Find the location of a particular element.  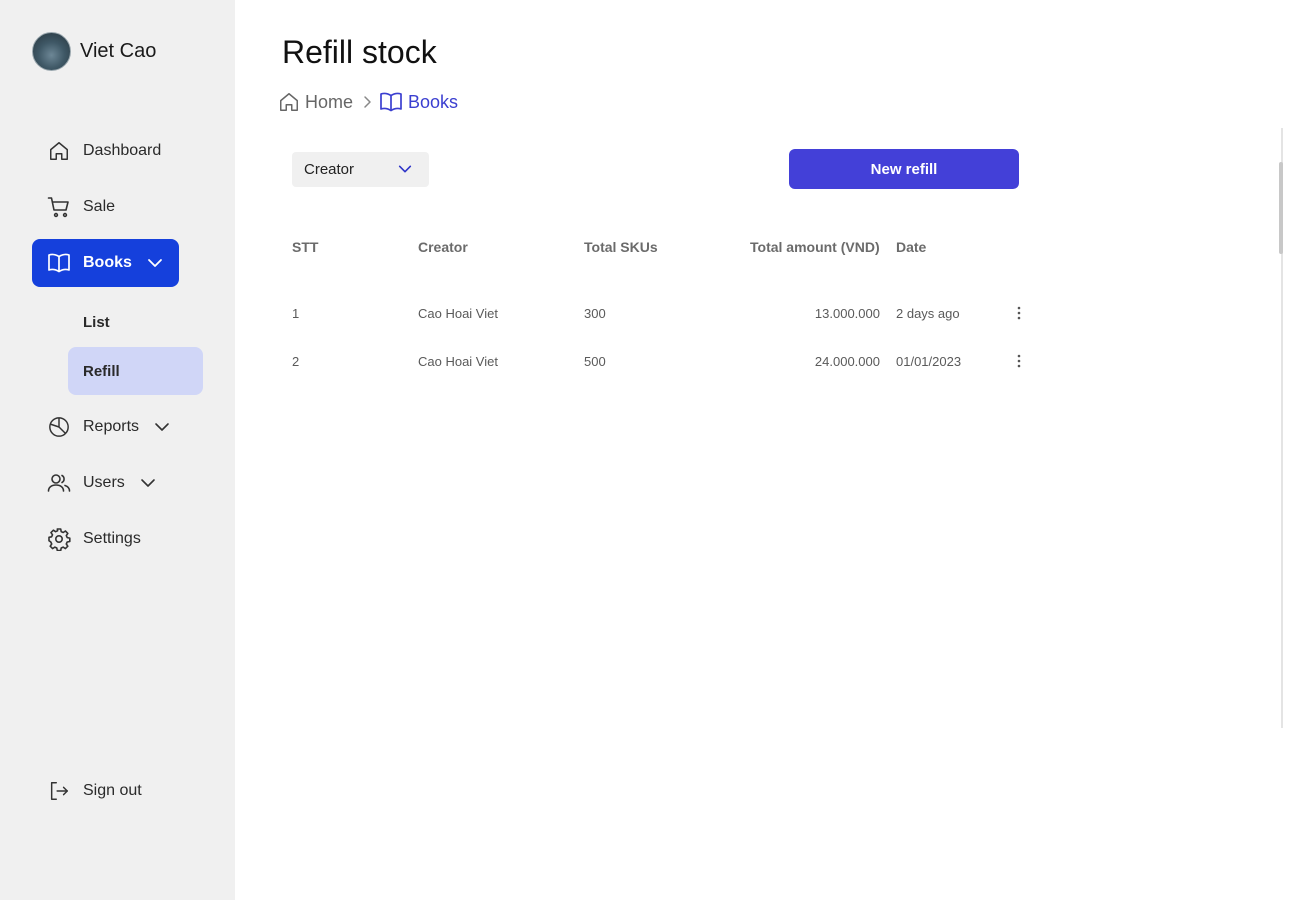

breadcrumb-label: Books is located at coordinates (433, 101).